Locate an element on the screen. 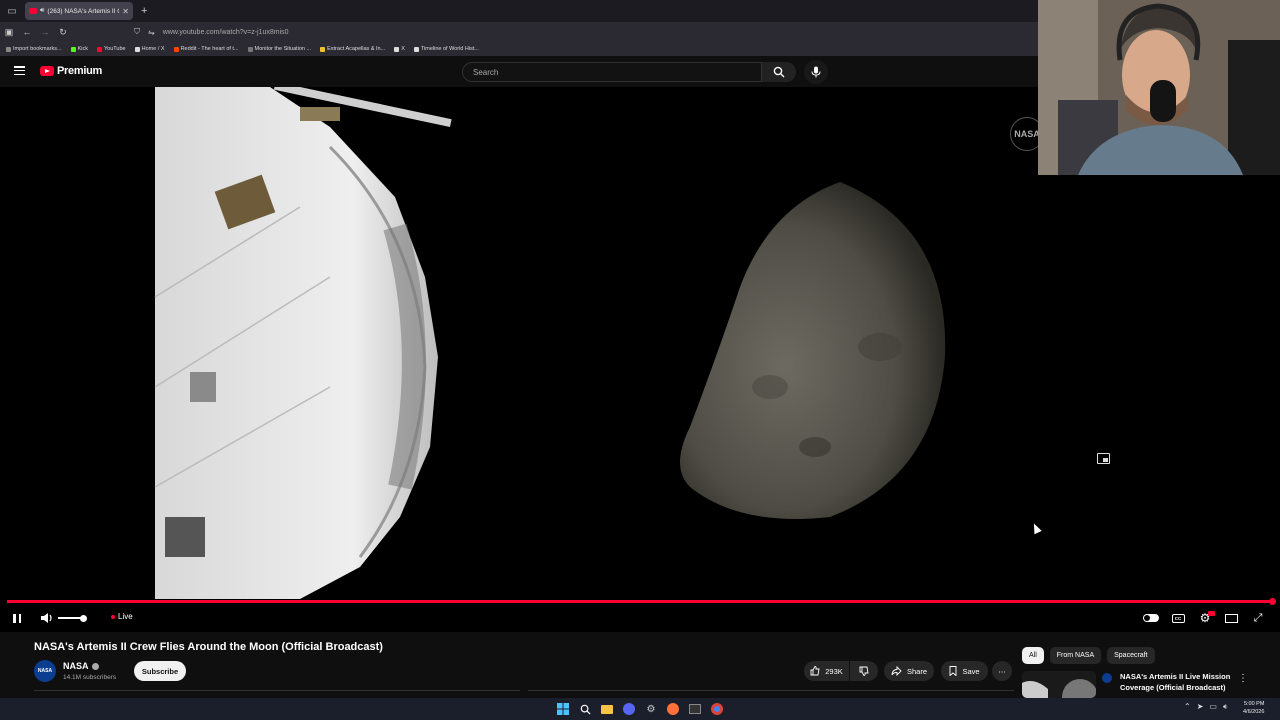  back-icon: ← is located at coordinates (27, 32).